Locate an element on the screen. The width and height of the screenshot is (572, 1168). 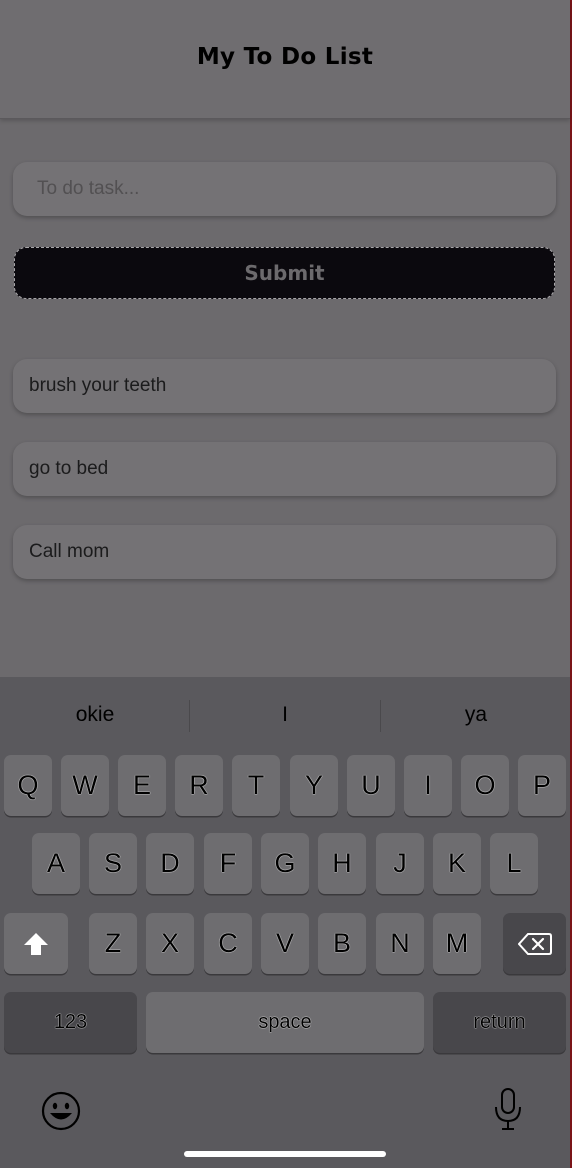
key-p: P is located at coordinates (542, 785).